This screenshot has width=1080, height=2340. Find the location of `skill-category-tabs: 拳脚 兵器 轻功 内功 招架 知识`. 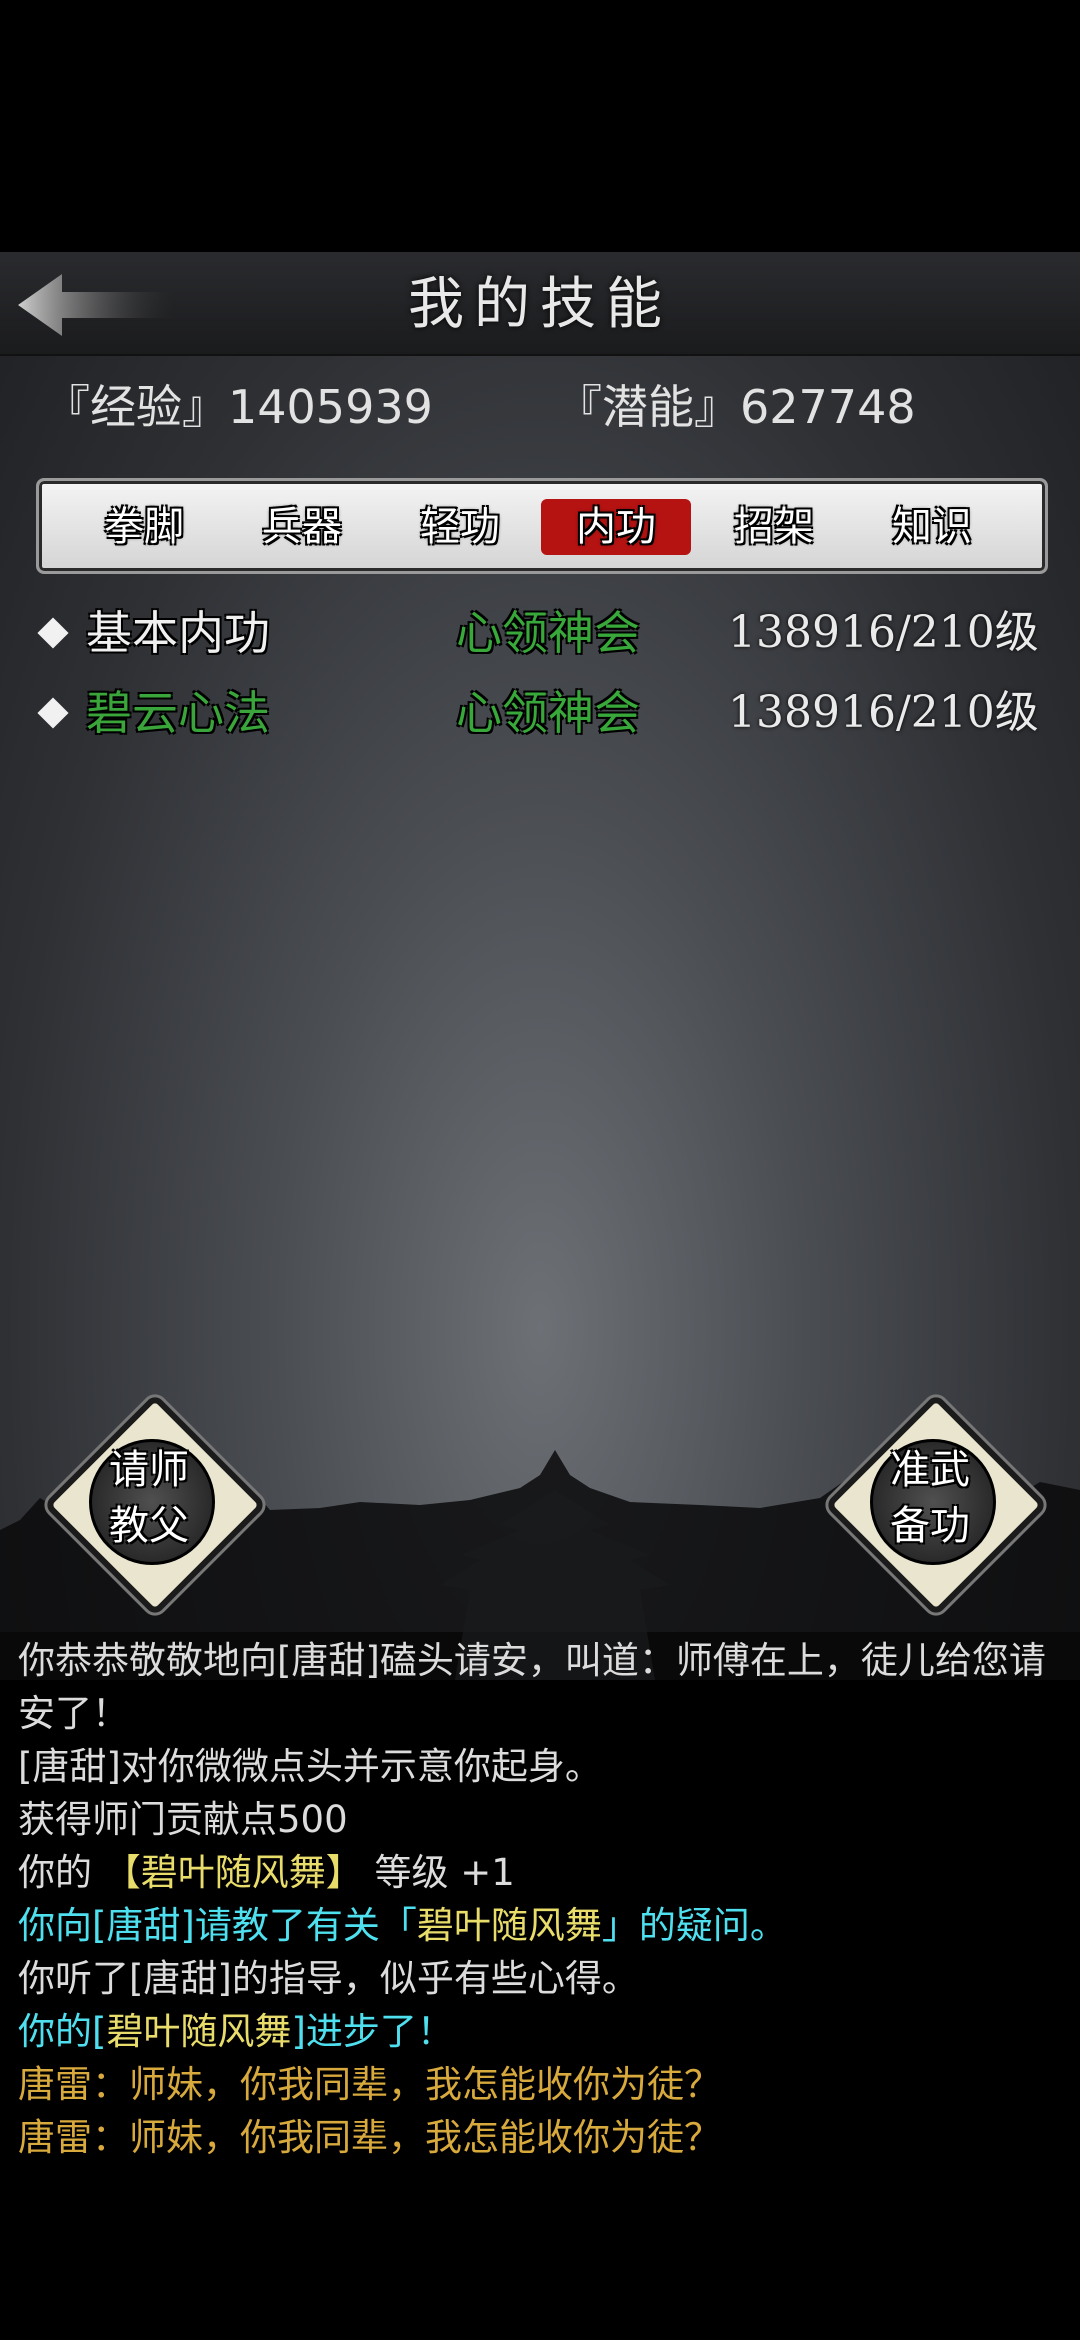

skill-category-tabs: 拳脚 兵器 轻功 内功 招架 知识 is located at coordinates (542, 526).